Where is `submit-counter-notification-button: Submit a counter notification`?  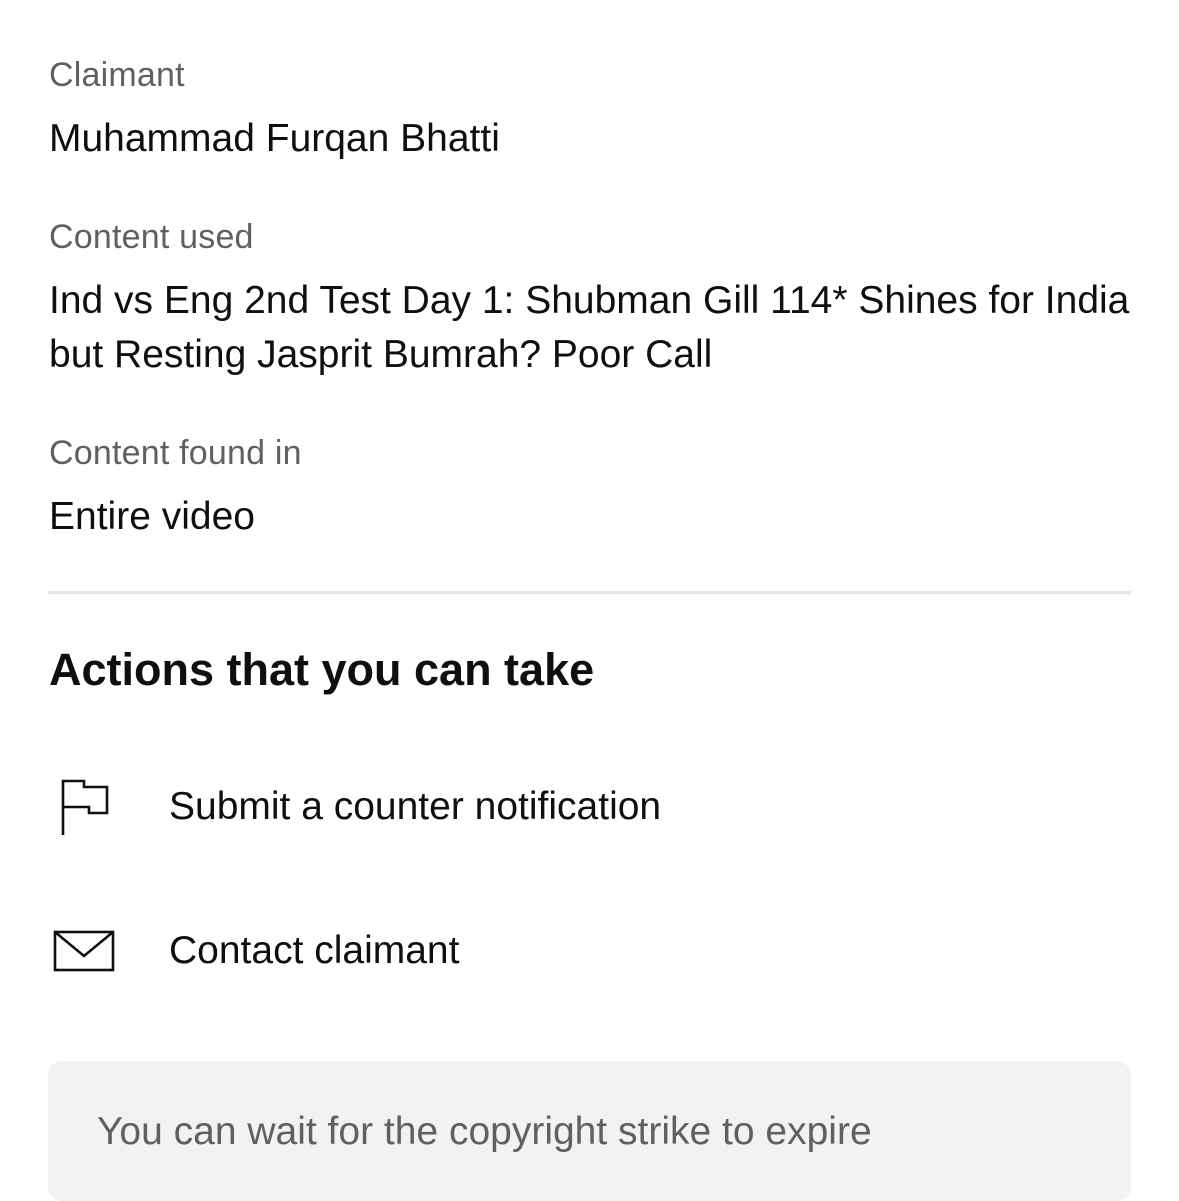 submit-counter-notification-button: Submit a counter notification is located at coordinates (590, 807).